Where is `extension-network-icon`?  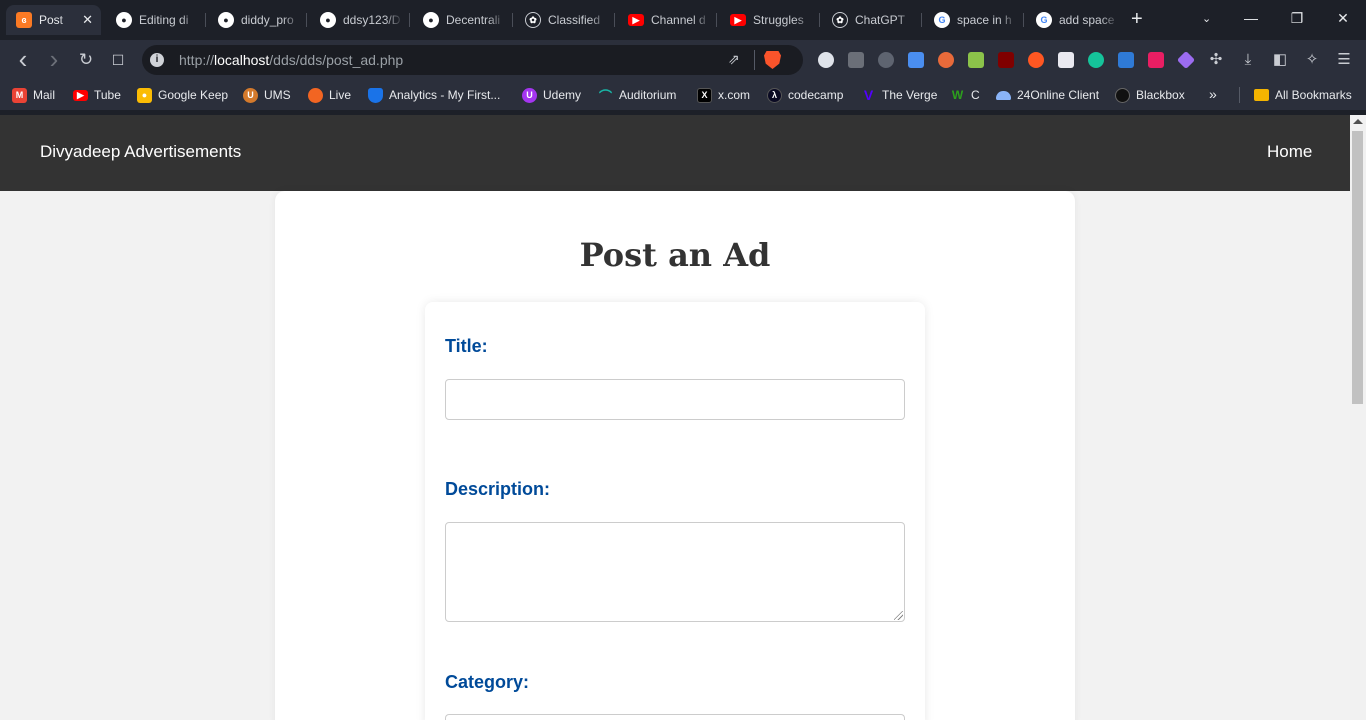 extension-network-icon is located at coordinates (886, 60).